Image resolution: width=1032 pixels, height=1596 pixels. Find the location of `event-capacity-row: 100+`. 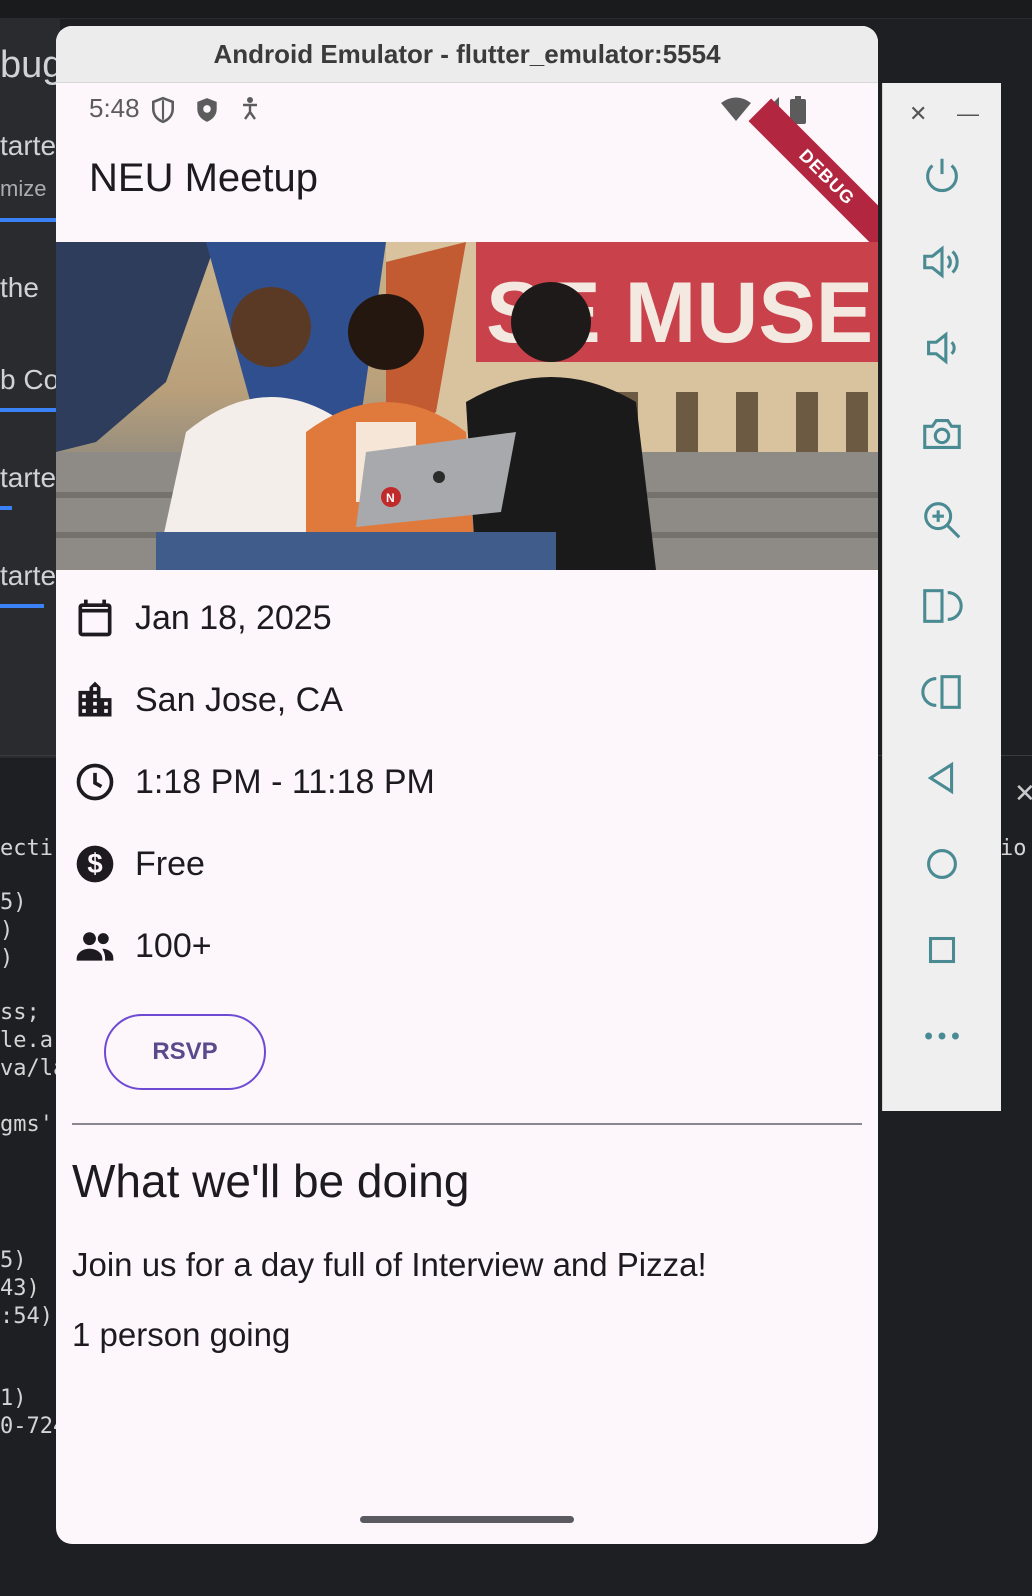

event-capacity-row: 100+ is located at coordinates (142, 946).